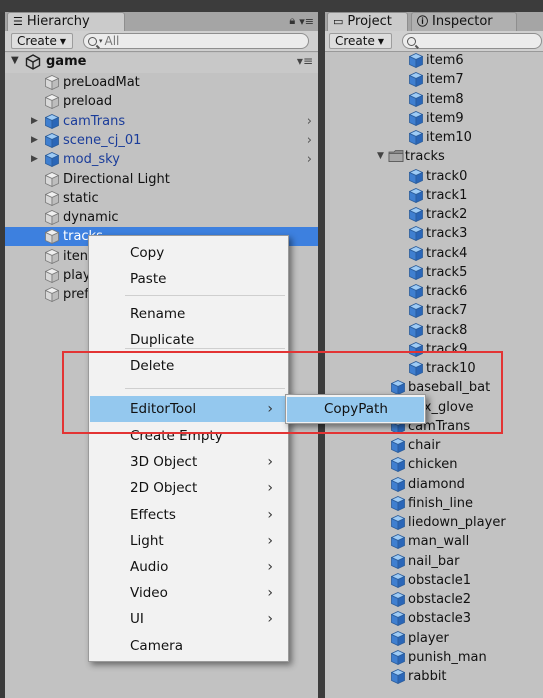 This screenshot has height=698, width=543. What do you see at coordinates (270, 593) in the screenshot?
I see `submenu-arrow-icon: ›` at bounding box center [270, 593].